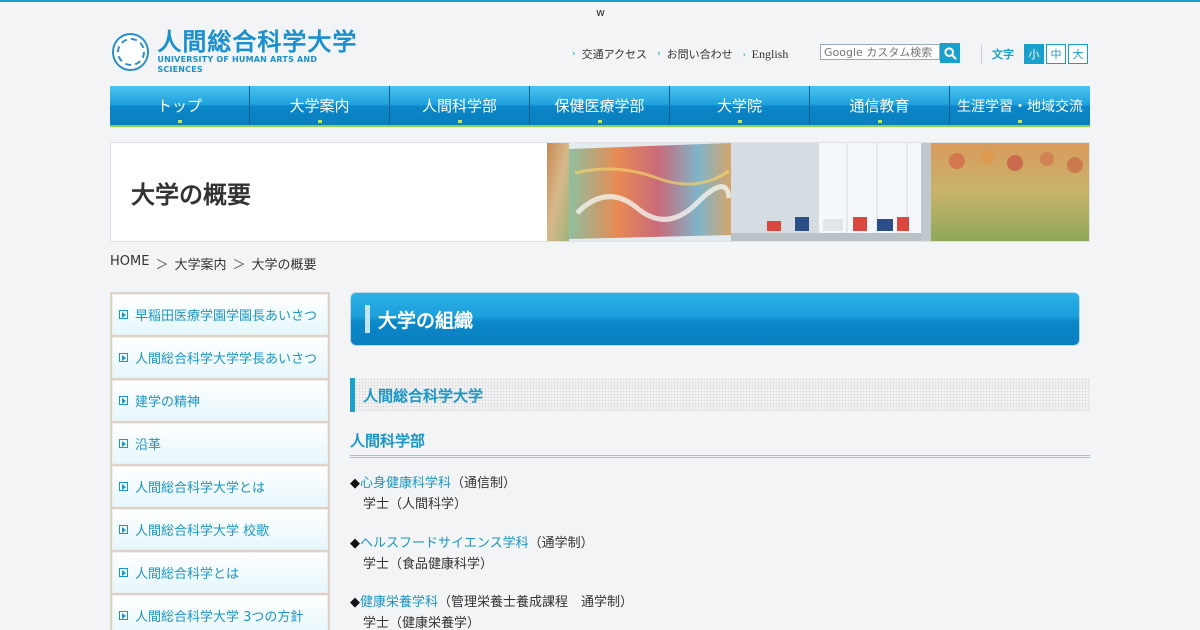 The height and width of the screenshot is (630, 1200). Describe the element at coordinates (484, 483) in the screenshot. I see `program-note: （通信制）` at that location.